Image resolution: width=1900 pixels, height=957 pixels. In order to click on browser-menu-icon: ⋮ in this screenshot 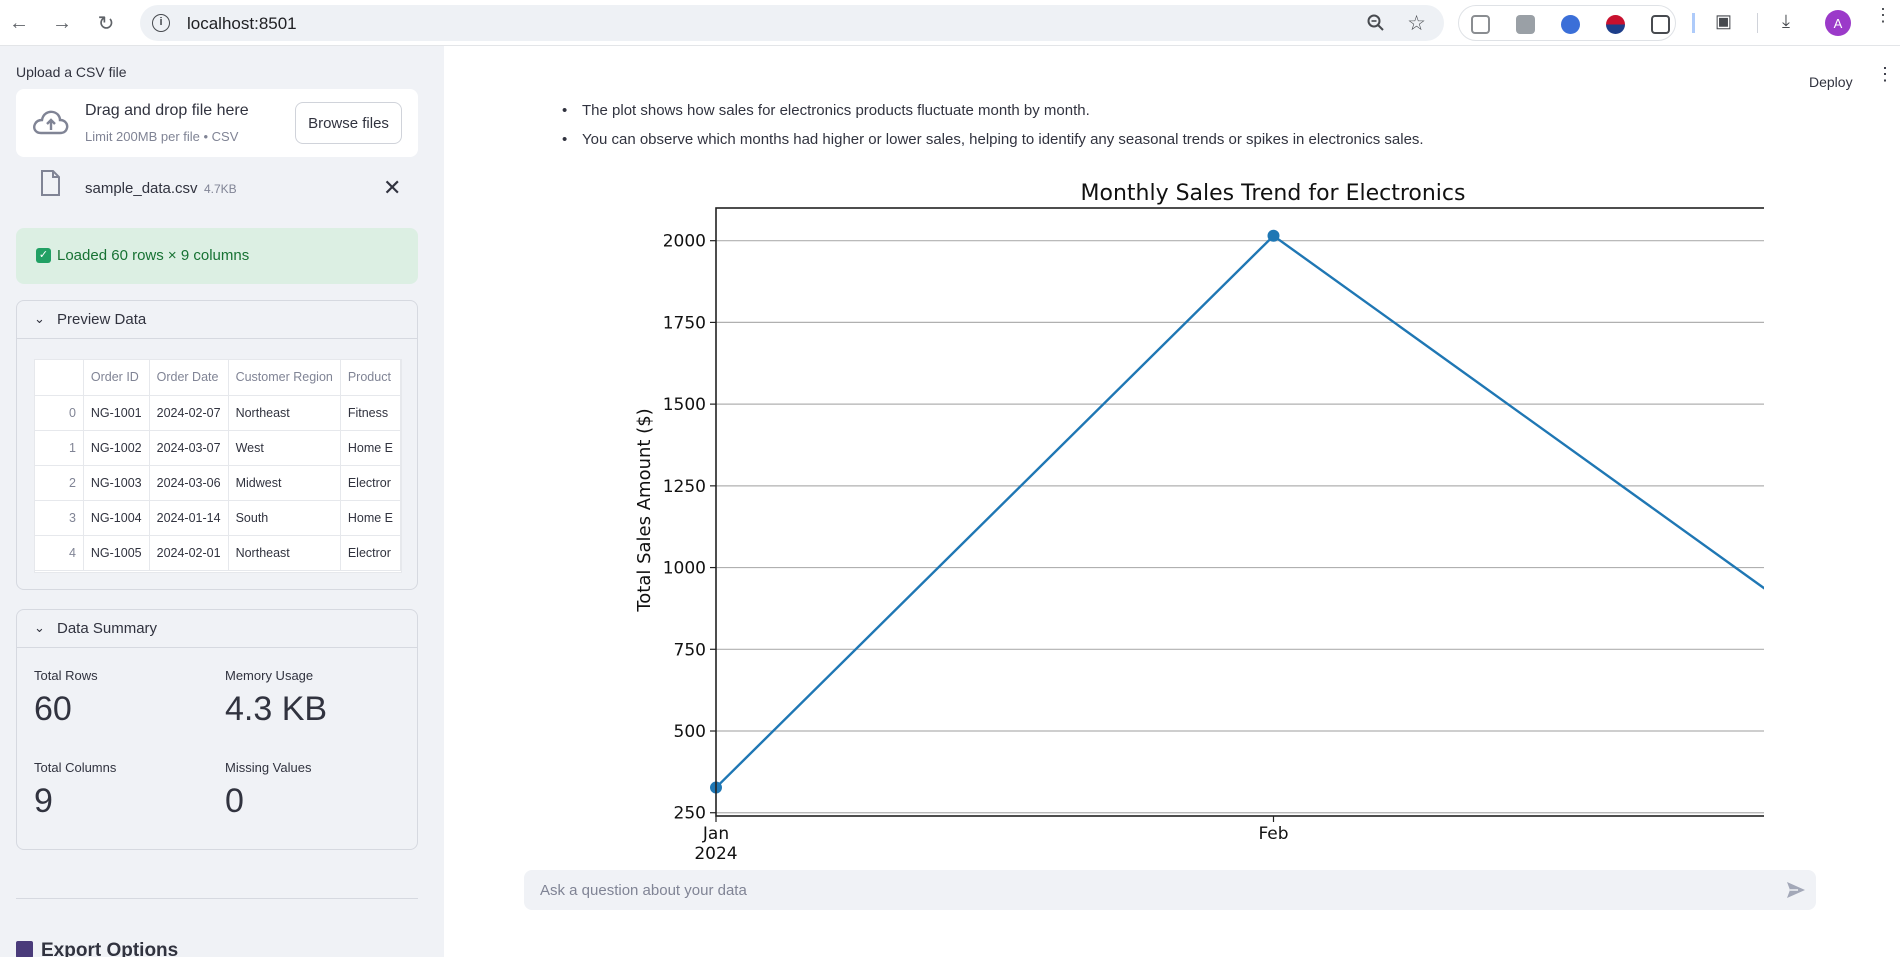, I will do `click(1883, 15)`.